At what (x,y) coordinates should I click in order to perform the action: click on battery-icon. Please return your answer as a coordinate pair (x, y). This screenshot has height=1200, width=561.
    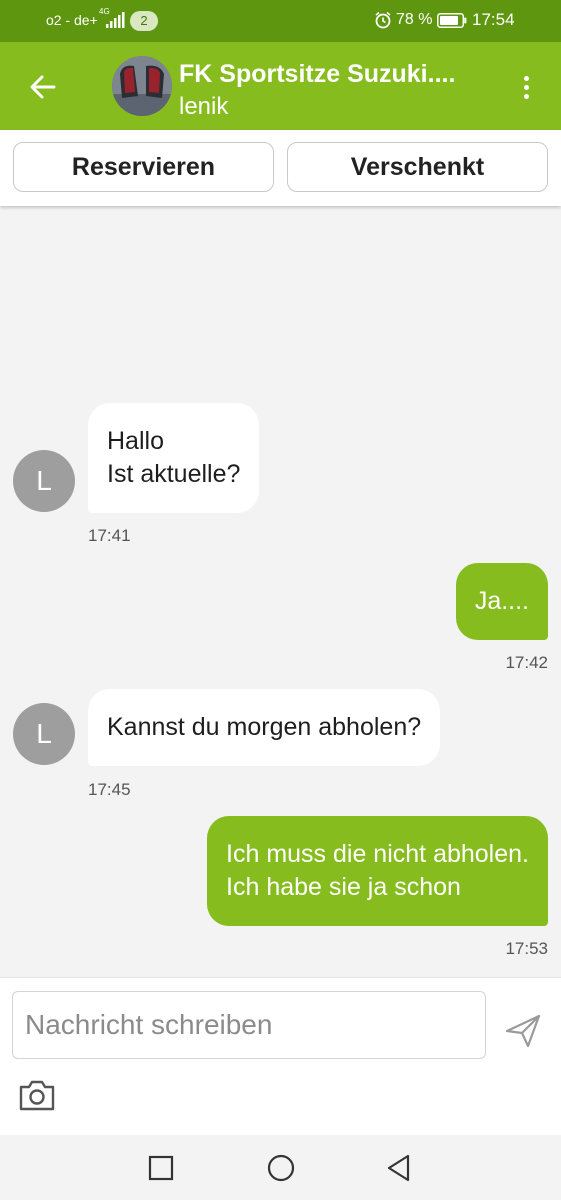
    Looking at the image, I should click on (452, 20).